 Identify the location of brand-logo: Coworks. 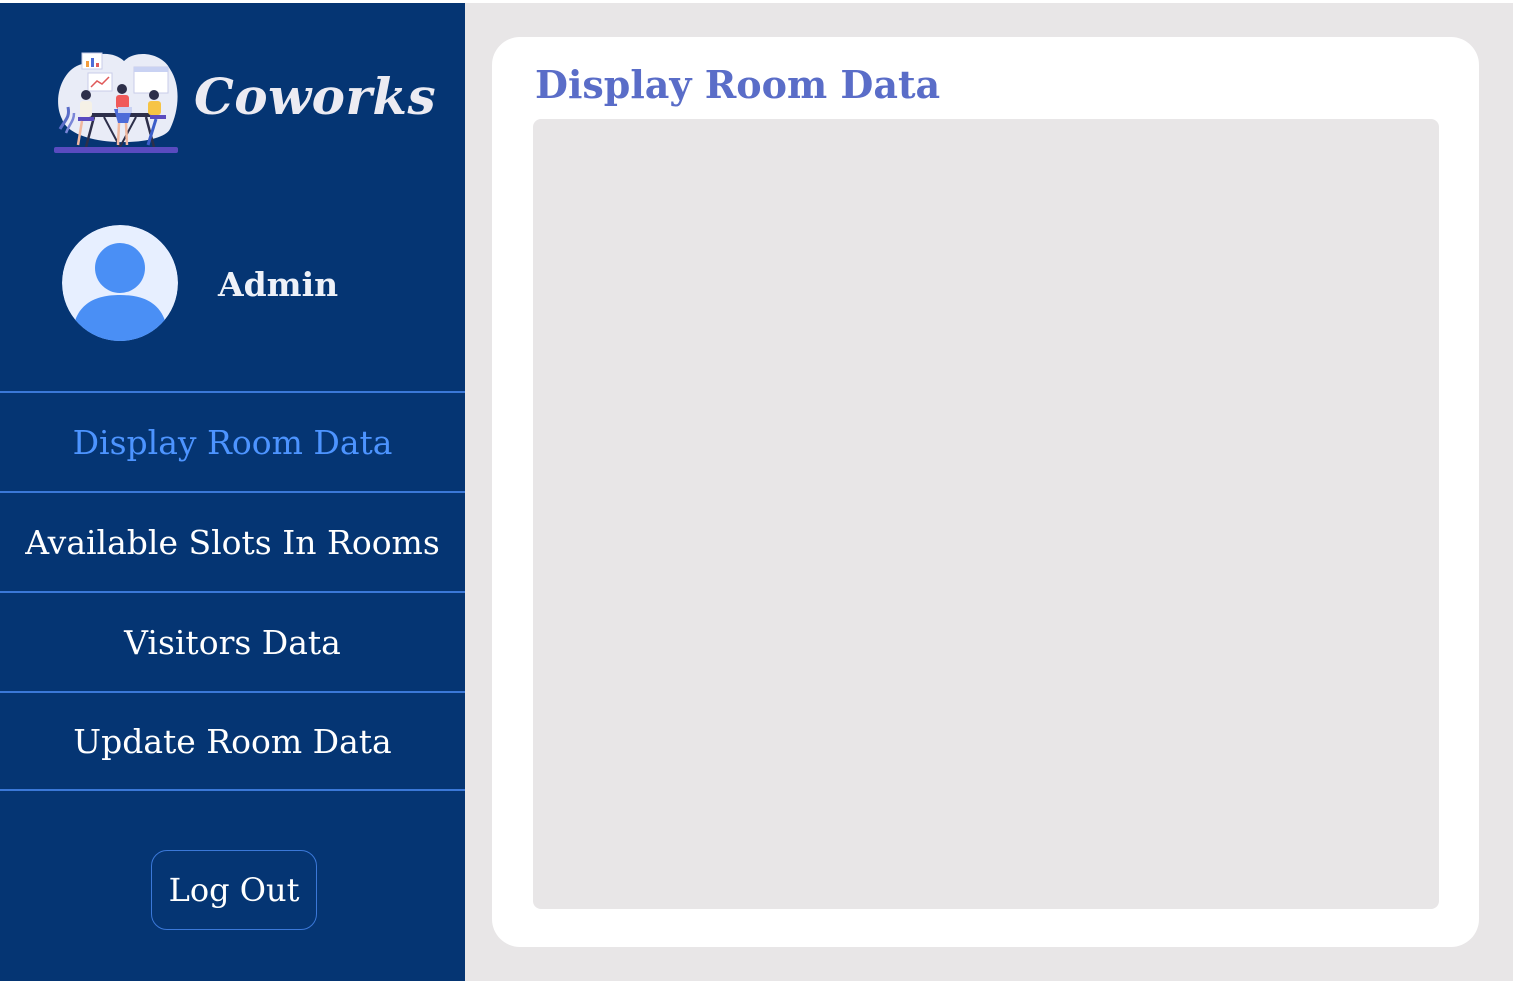
(244, 101).